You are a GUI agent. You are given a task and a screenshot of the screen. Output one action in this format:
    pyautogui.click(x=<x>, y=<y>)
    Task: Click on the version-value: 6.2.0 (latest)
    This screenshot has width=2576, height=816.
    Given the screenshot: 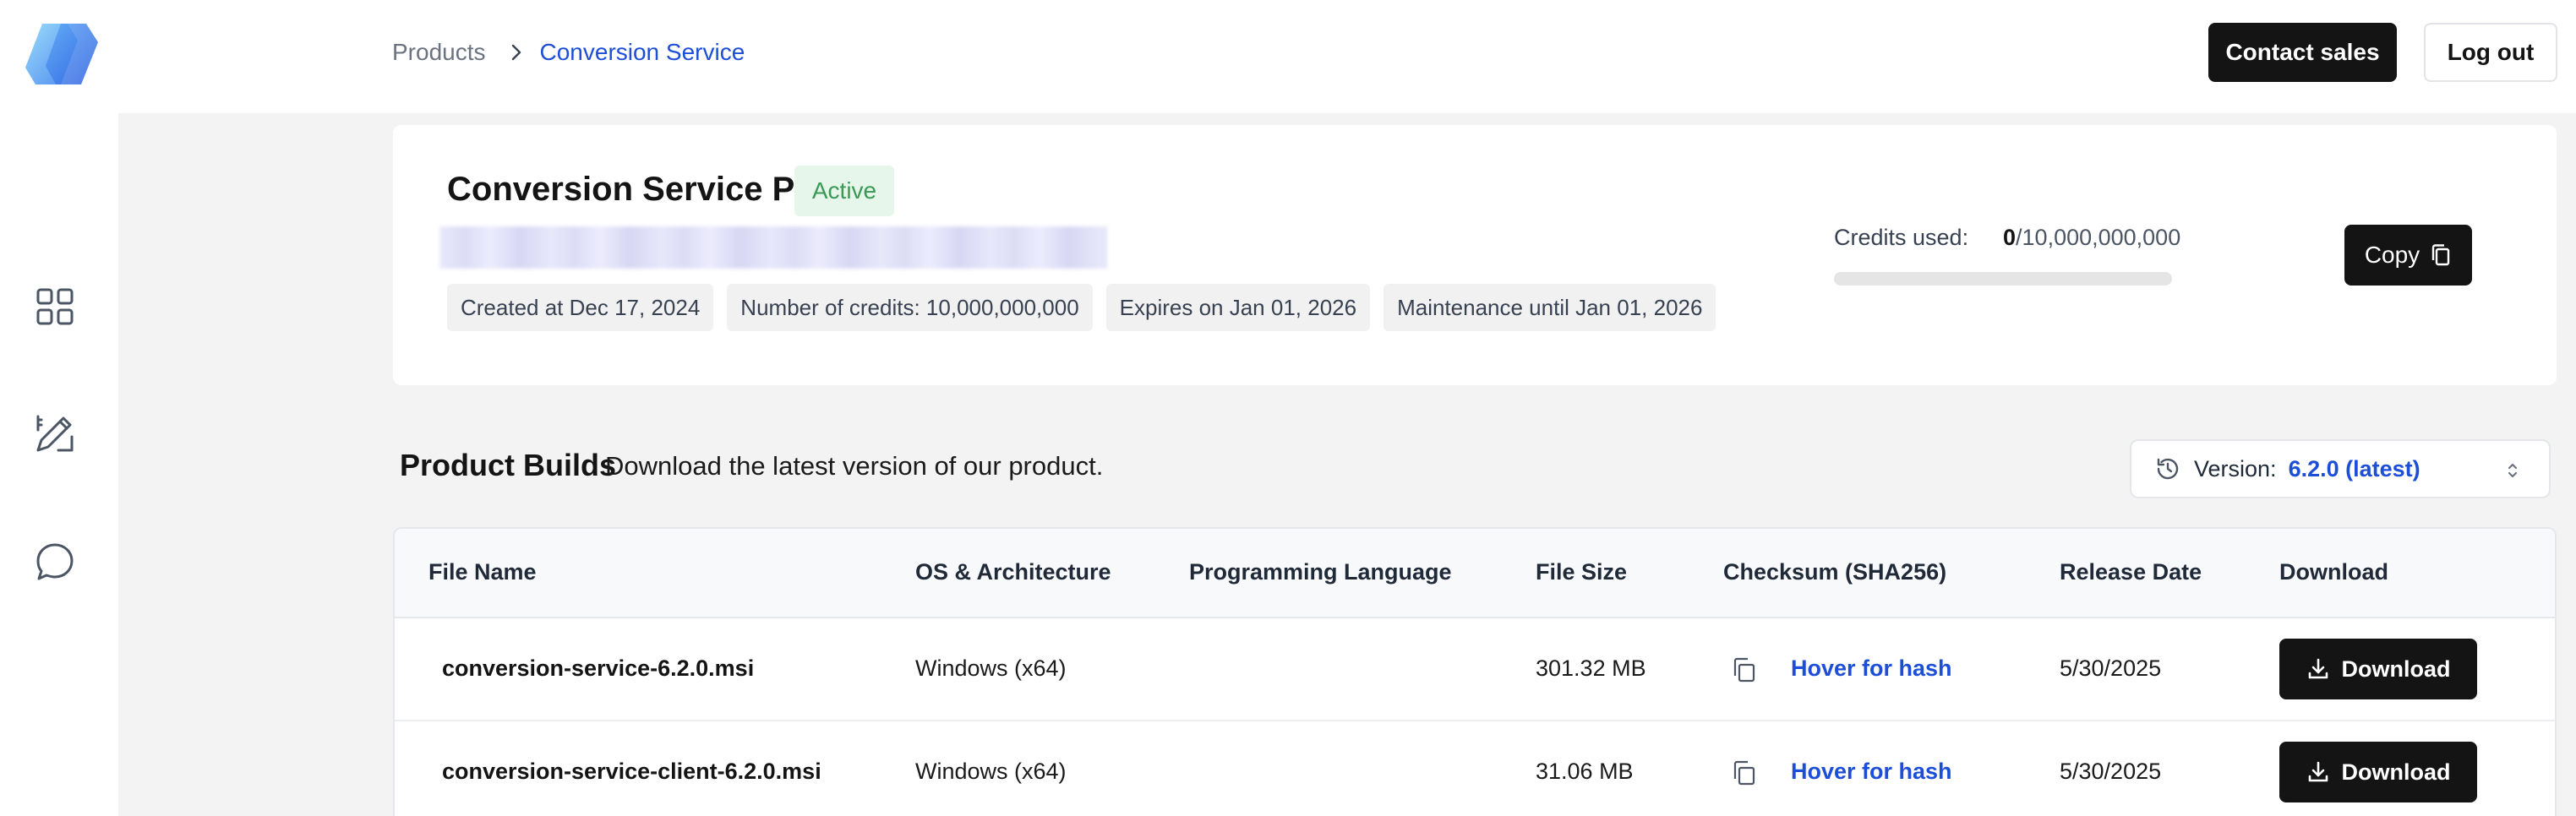 What is the action you would take?
    pyautogui.click(x=2354, y=468)
    